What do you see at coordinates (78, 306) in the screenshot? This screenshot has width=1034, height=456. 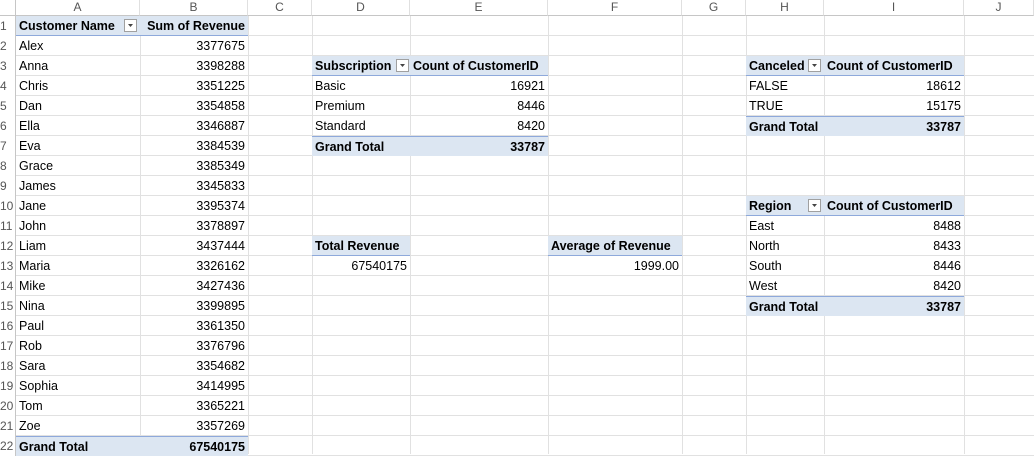 I see `pivot-row-label: Nina` at bounding box center [78, 306].